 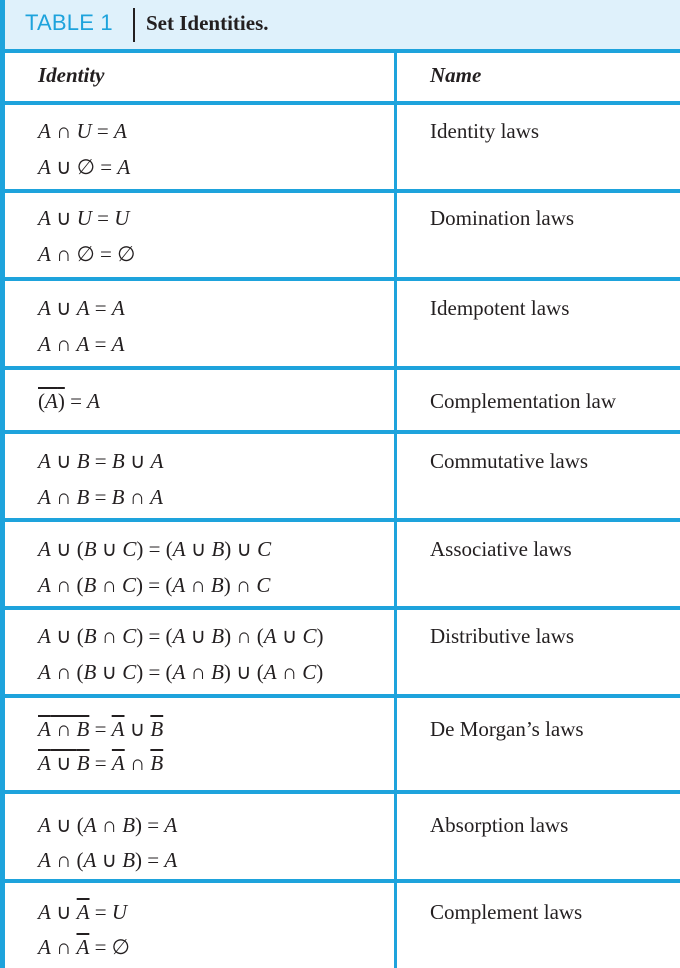 I want to click on identity-formula: A ∩ (B ∪ C) = (A ∩ B) ∪ (A ∩ C), so click(x=181, y=672).